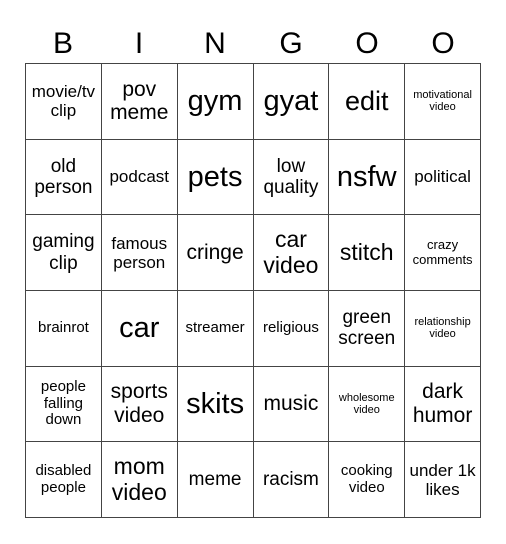 The height and width of the screenshot is (544, 506). I want to click on bingo-cell: edit, so click(367, 102).